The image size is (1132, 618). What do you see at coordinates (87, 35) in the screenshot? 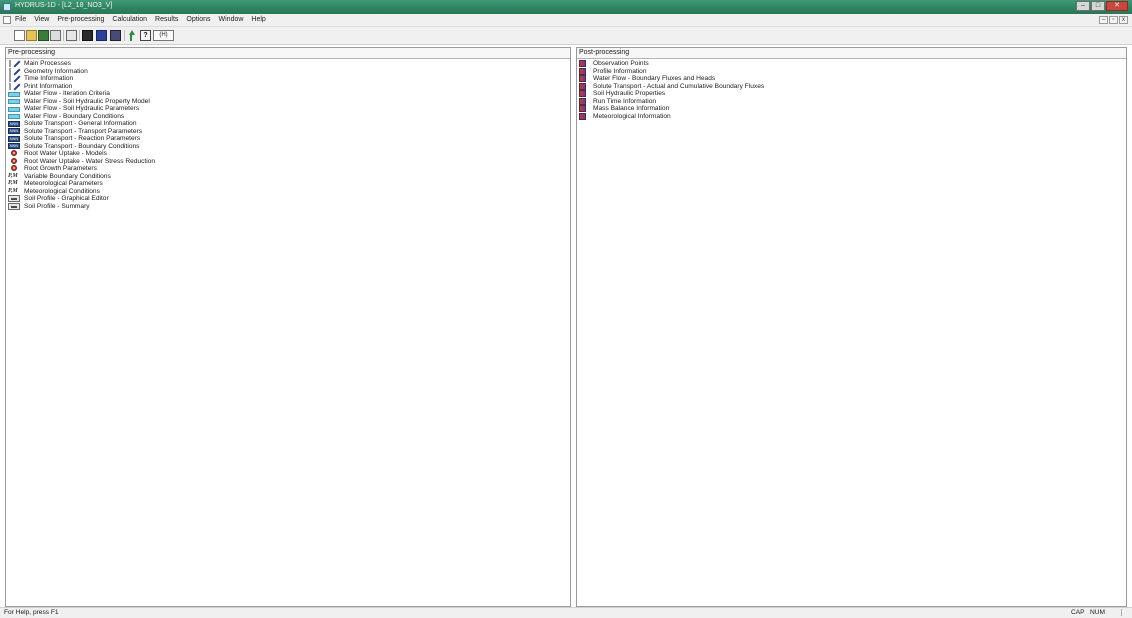
I see `view-1-icon` at bounding box center [87, 35].